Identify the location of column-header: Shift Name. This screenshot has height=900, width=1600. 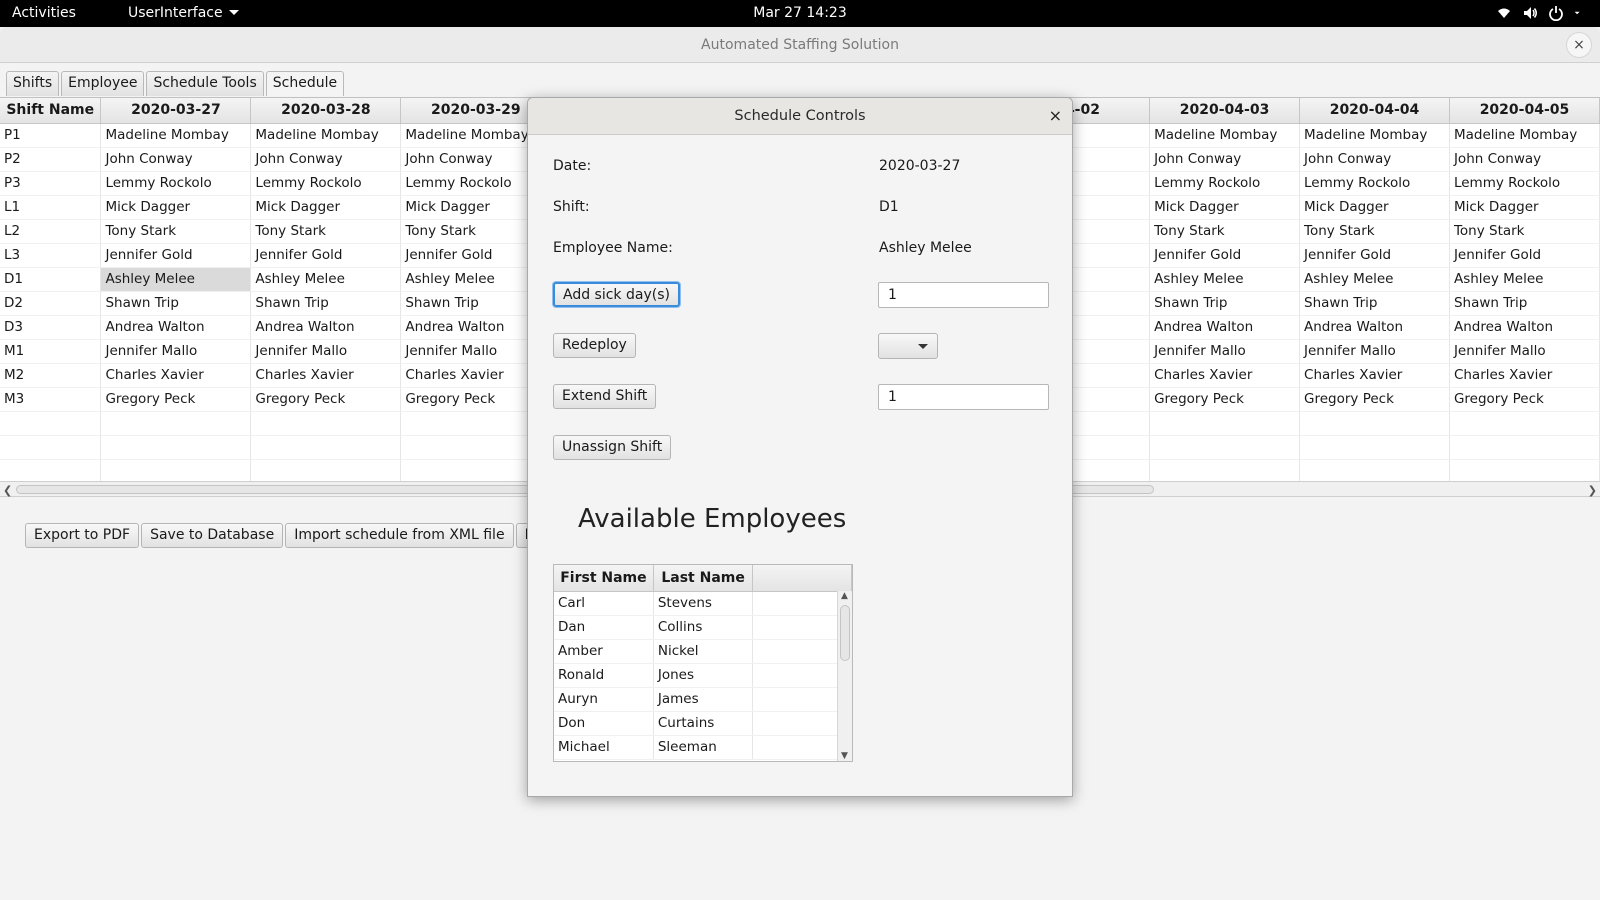
(51, 111).